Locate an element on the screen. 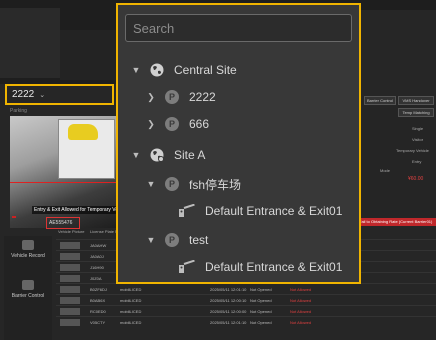 This screenshot has height=340, width=436. temp-matching-button: Temp Matching is located at coordinates (416, 112).